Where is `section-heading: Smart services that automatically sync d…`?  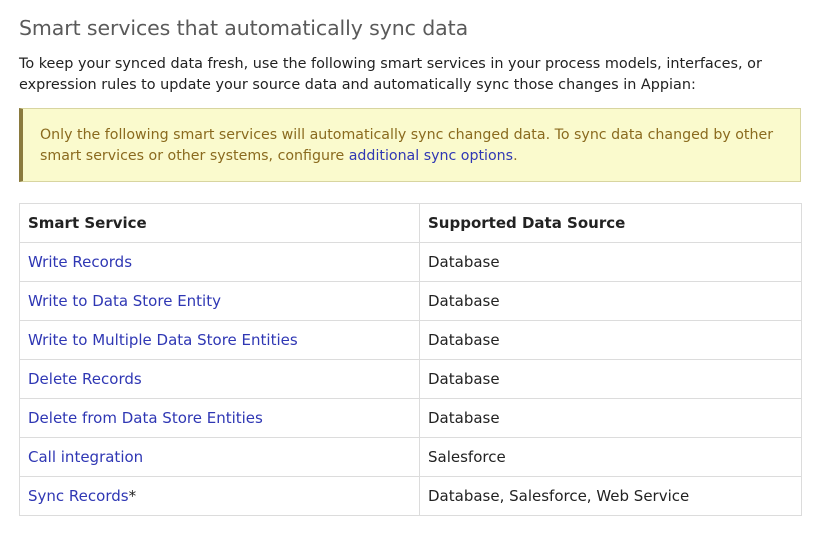
section-heading: Smart services that automatically sync d… is located at coordinates (244, 28).